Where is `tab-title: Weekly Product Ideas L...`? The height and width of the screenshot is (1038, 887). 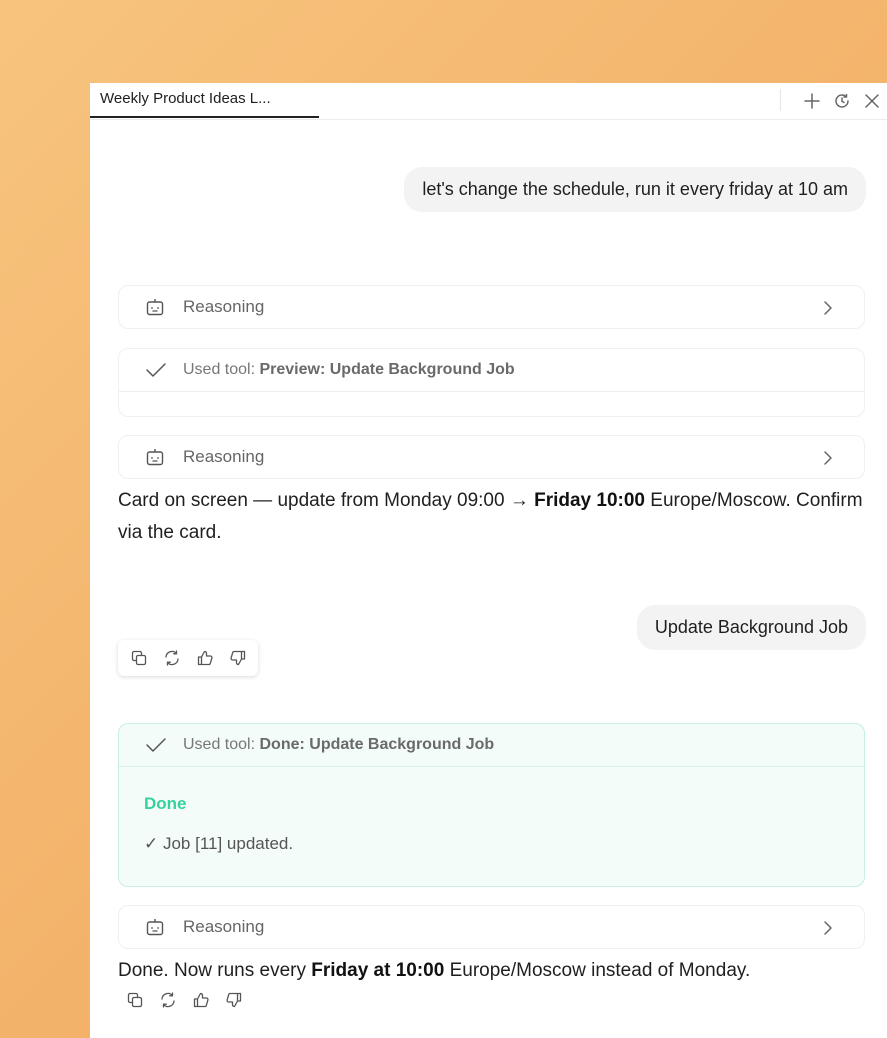
tab-title: Weekly Product Ideas L... is located at coordinates (185, 98).